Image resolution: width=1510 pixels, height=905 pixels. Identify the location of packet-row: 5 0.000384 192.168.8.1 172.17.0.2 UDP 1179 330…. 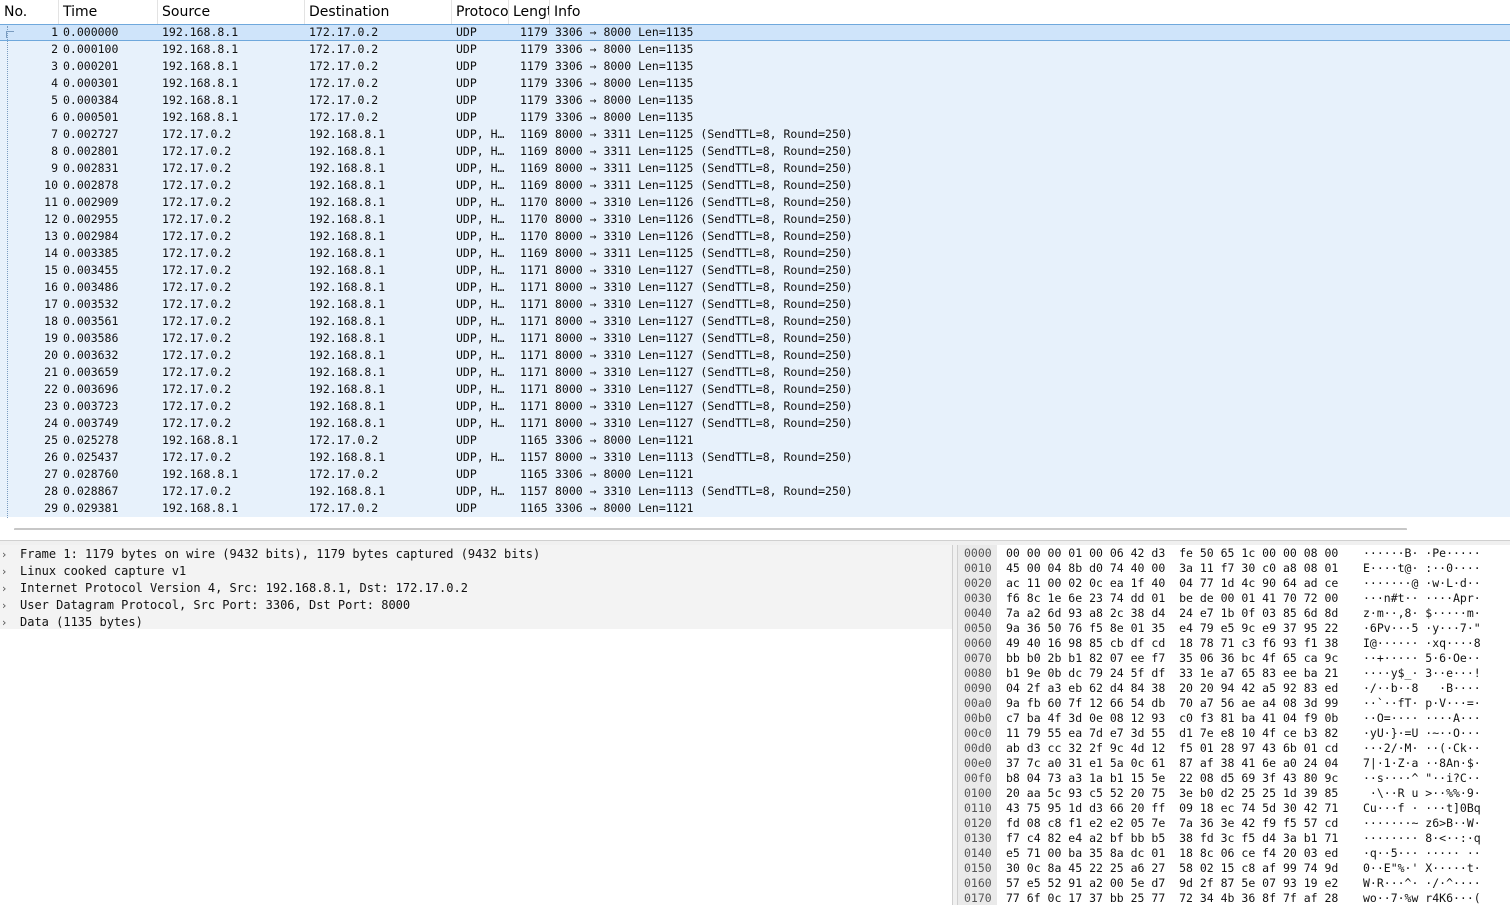
(755, 100).